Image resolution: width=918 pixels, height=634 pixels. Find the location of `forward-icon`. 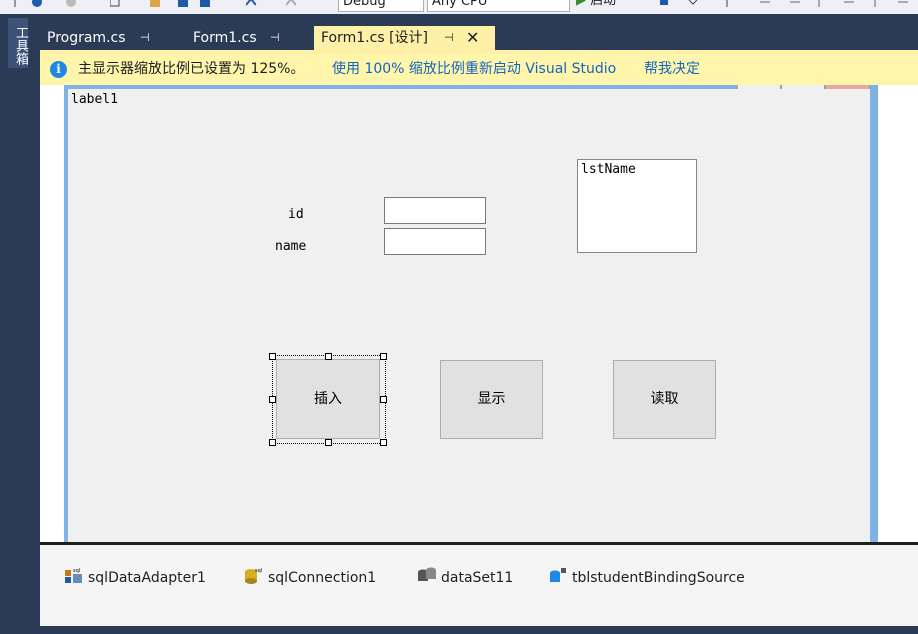

forward-icon is located at coordinates (71, 3).